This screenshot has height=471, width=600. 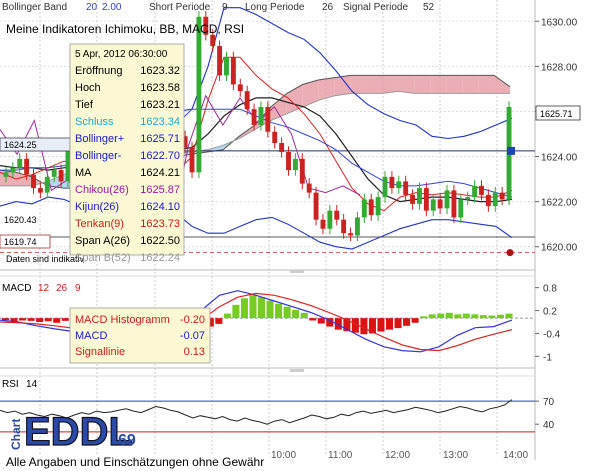 I want to click on tooltip-value-3: 1623.34, so click(x=160, y=122).